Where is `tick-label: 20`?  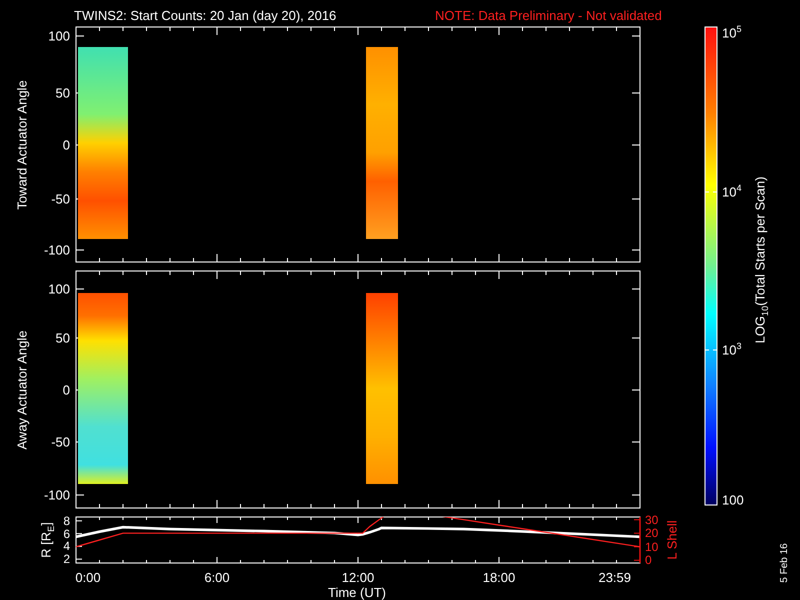
tick-label: 20 is located at coordinates (651, 533).